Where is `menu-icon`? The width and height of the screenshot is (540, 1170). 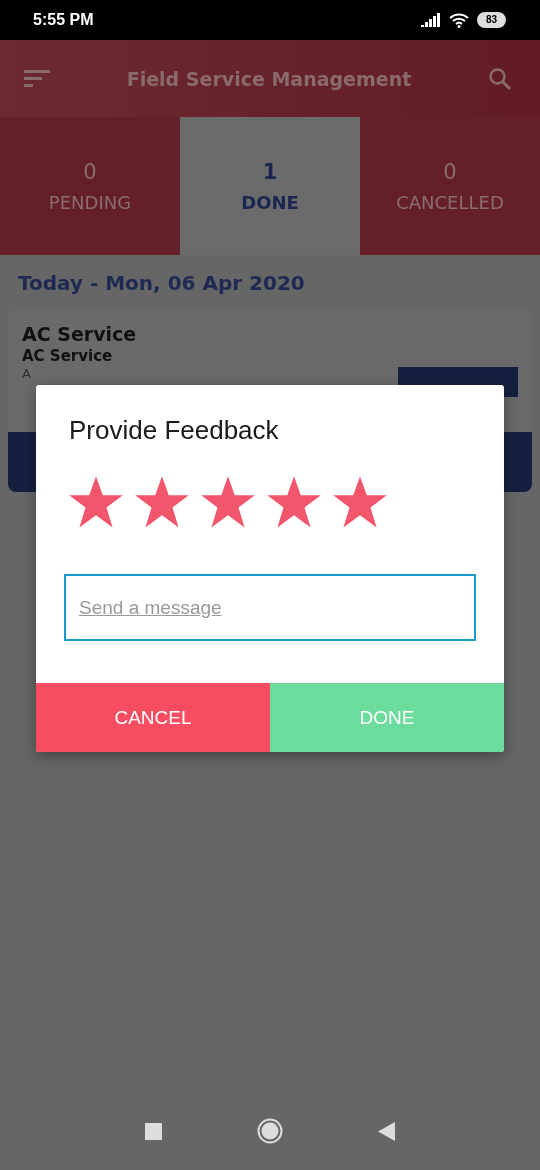 menu-icon is located at coordinates (37, 78).